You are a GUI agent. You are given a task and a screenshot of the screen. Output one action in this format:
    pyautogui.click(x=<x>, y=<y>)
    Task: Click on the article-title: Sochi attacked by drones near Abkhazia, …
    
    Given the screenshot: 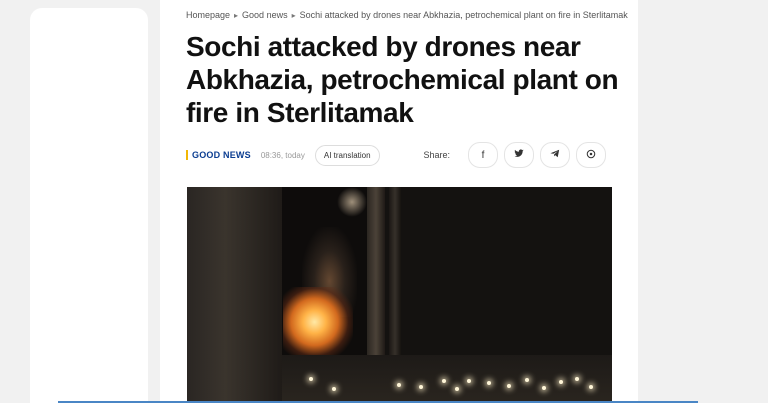 What is the action you would take?
    pyautogui.click(x=402, y=79)
    